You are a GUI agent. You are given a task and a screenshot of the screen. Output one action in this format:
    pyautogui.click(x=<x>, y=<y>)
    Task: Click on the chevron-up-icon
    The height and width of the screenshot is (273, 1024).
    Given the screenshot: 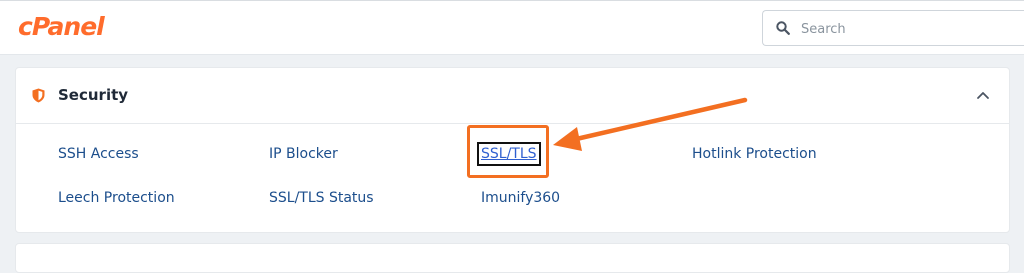 What is the action you would take?
    pyautogui.click(x=983, y=95)
    